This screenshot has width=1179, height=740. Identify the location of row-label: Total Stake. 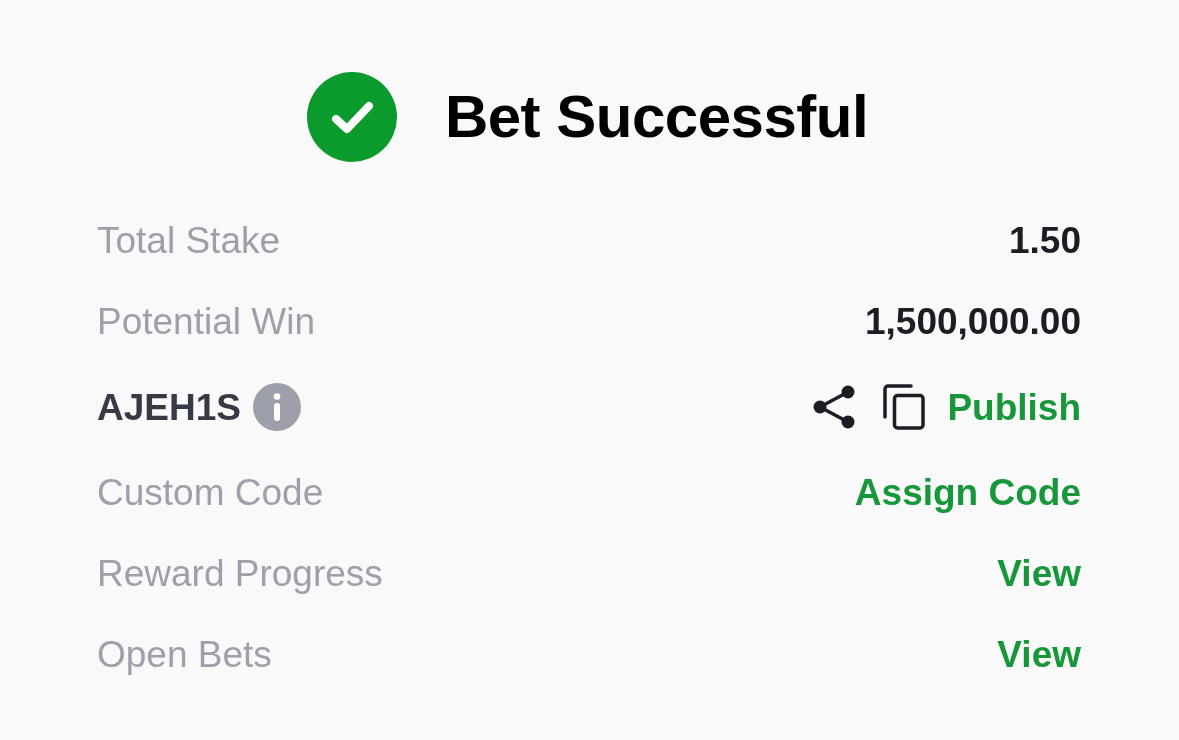
(189, 240).